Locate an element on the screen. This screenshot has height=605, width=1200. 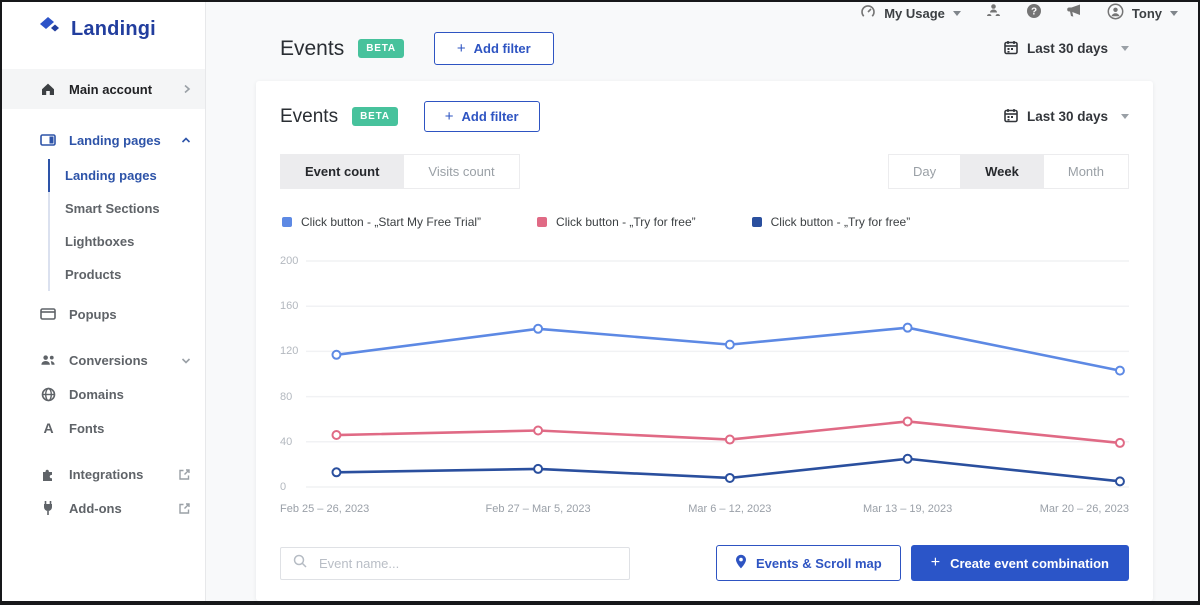
date-range-label: Last 30 days is located at coordinates (1067, 48).